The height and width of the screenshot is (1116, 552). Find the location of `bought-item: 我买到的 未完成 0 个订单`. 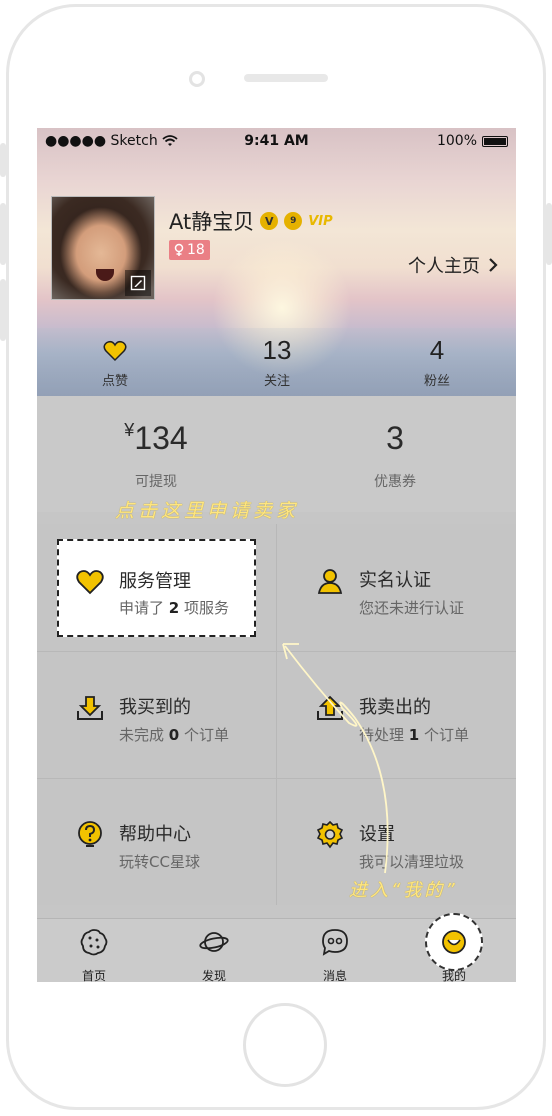

bought-item: 我买到的 未完成 0 个订单 is located at coordinates (156, 714).